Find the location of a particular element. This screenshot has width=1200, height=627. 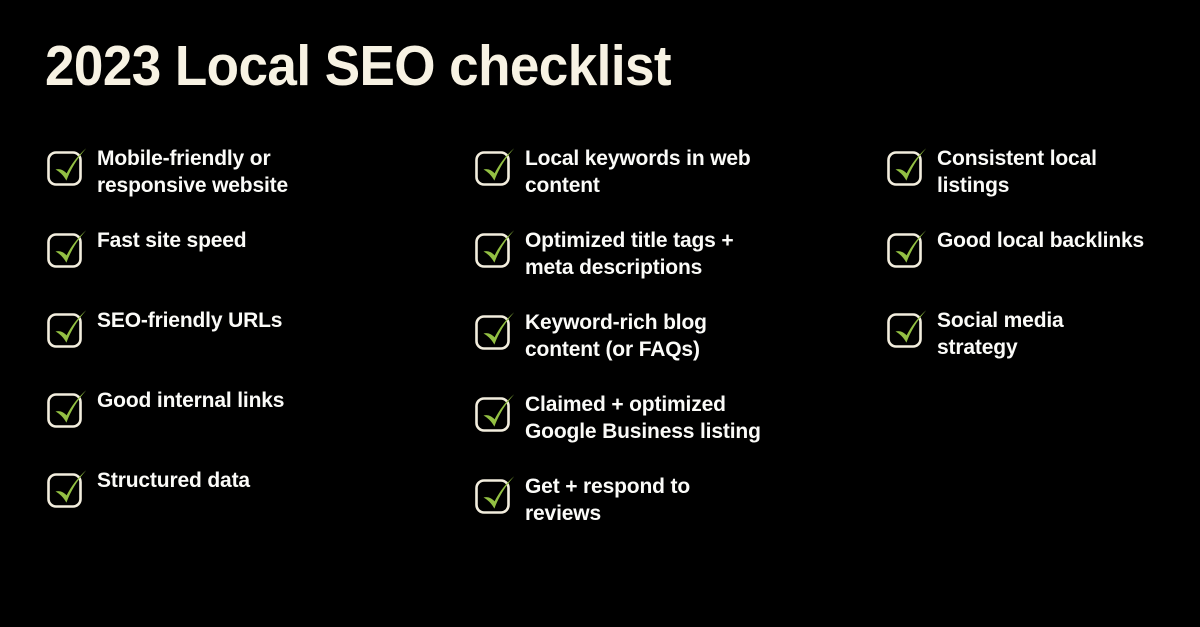

checklist-item: Fast site speed is located at coordinates (254, 246).